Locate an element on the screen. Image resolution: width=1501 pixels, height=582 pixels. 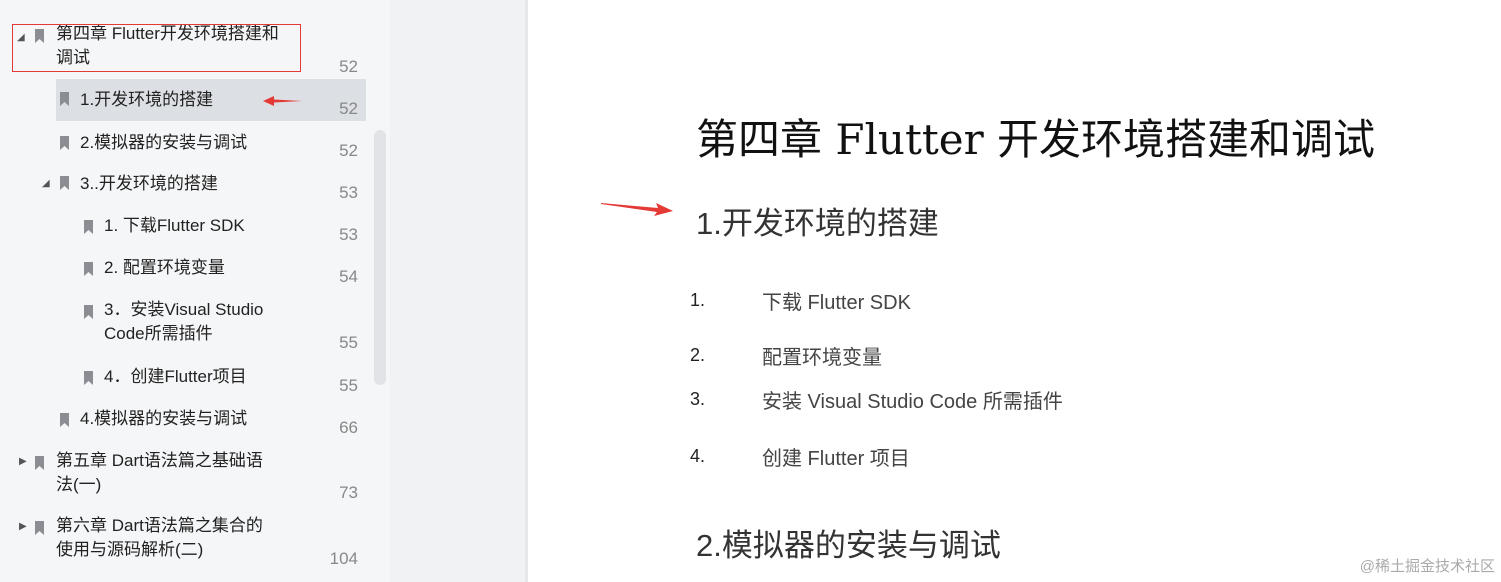
bookmark-item-dev-env: 1.开发环境的搭建 52 is located at coordinates (185, 100).